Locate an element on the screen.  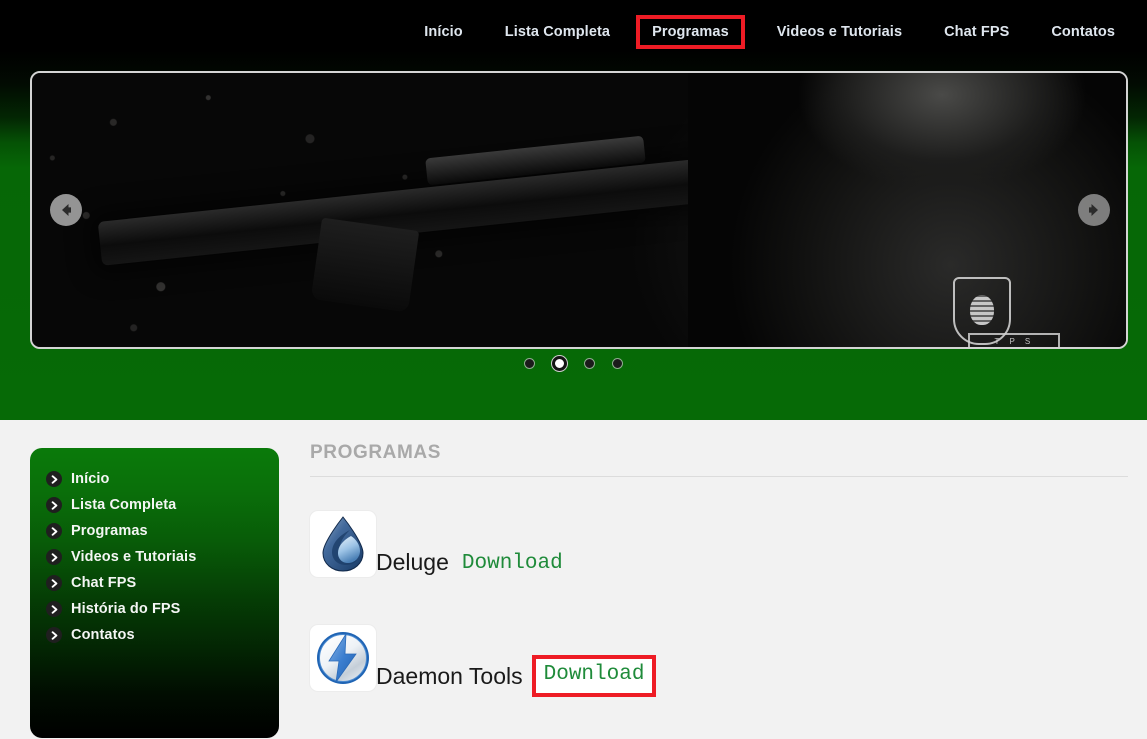
arrow-left-icon is located at coordinates (66, 210).